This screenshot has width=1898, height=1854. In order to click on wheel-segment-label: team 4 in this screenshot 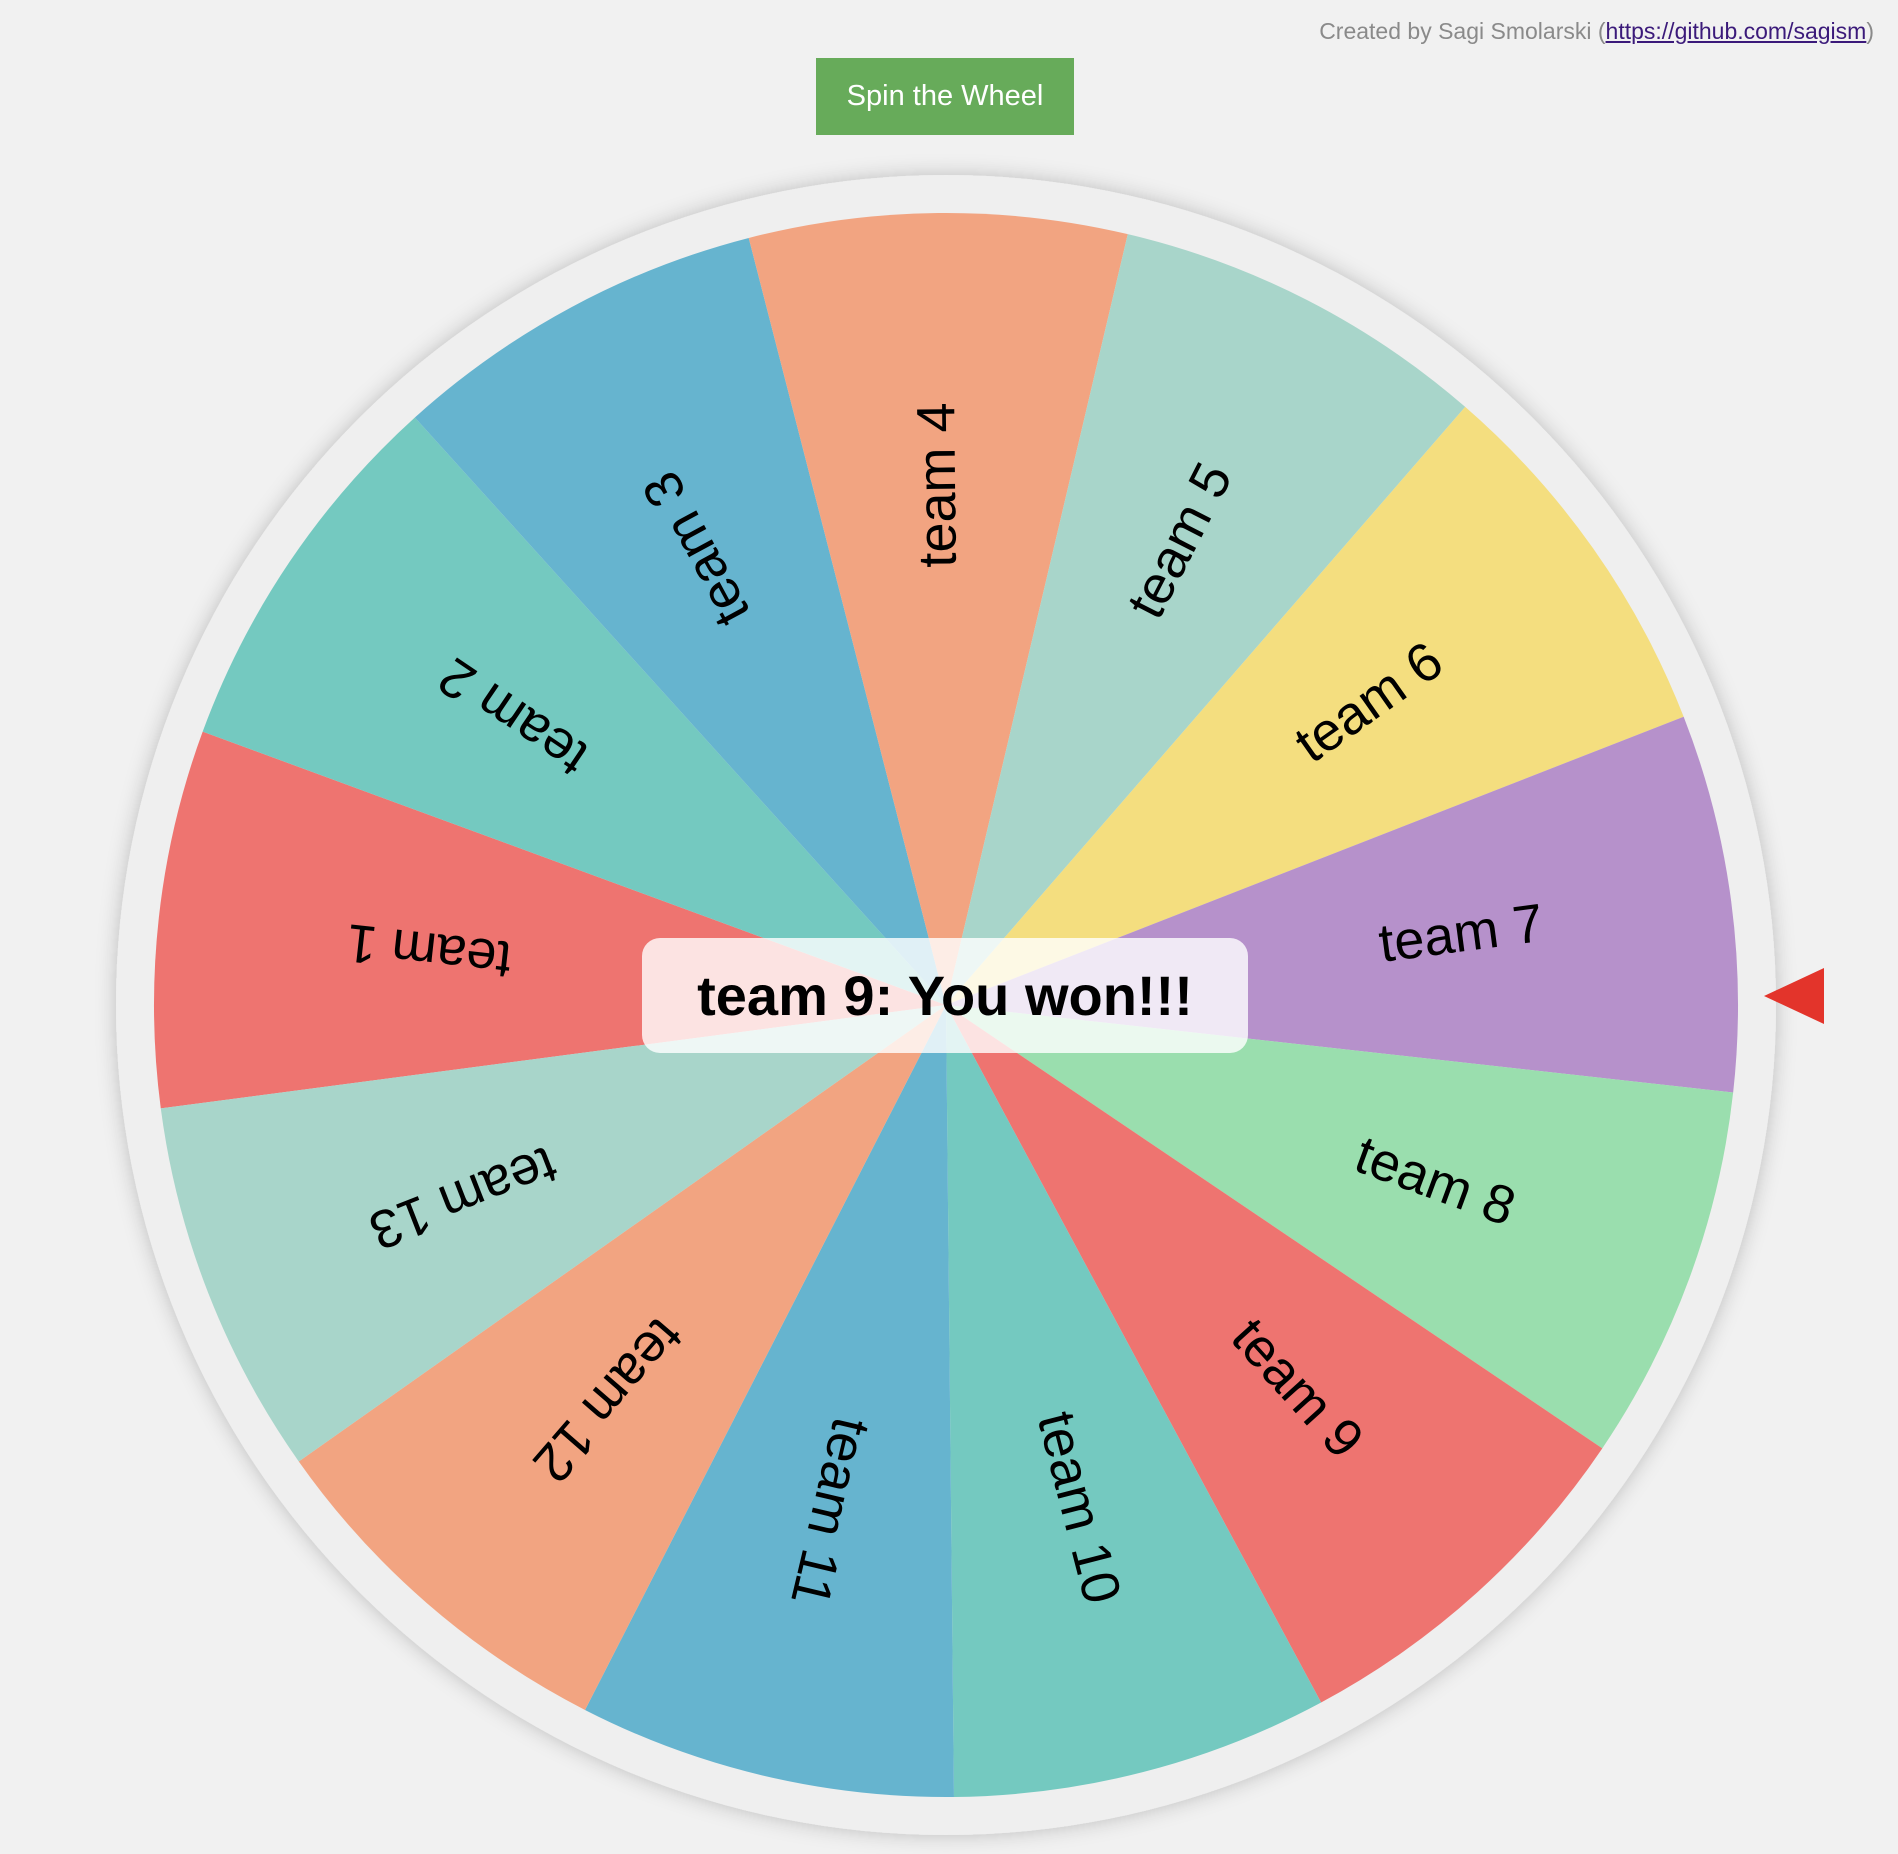, I will do `click(937, 485)`.